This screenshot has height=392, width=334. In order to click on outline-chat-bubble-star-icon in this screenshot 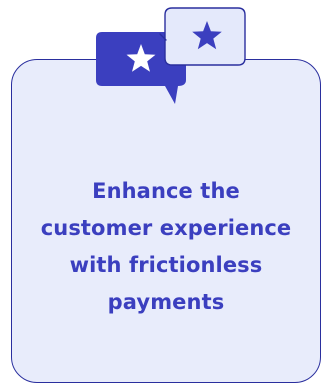, I will do `click(202, 36)`.